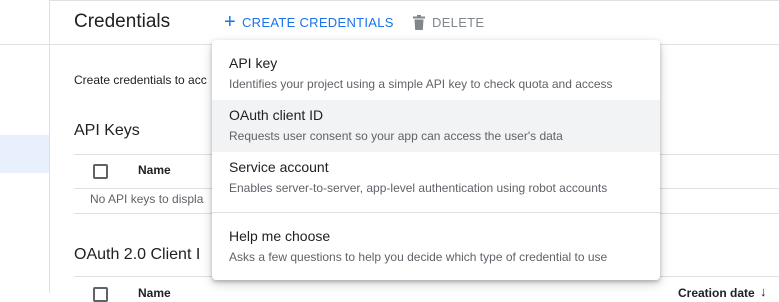  I want to click on api-keys-title: API Keys, so click(107, 130).